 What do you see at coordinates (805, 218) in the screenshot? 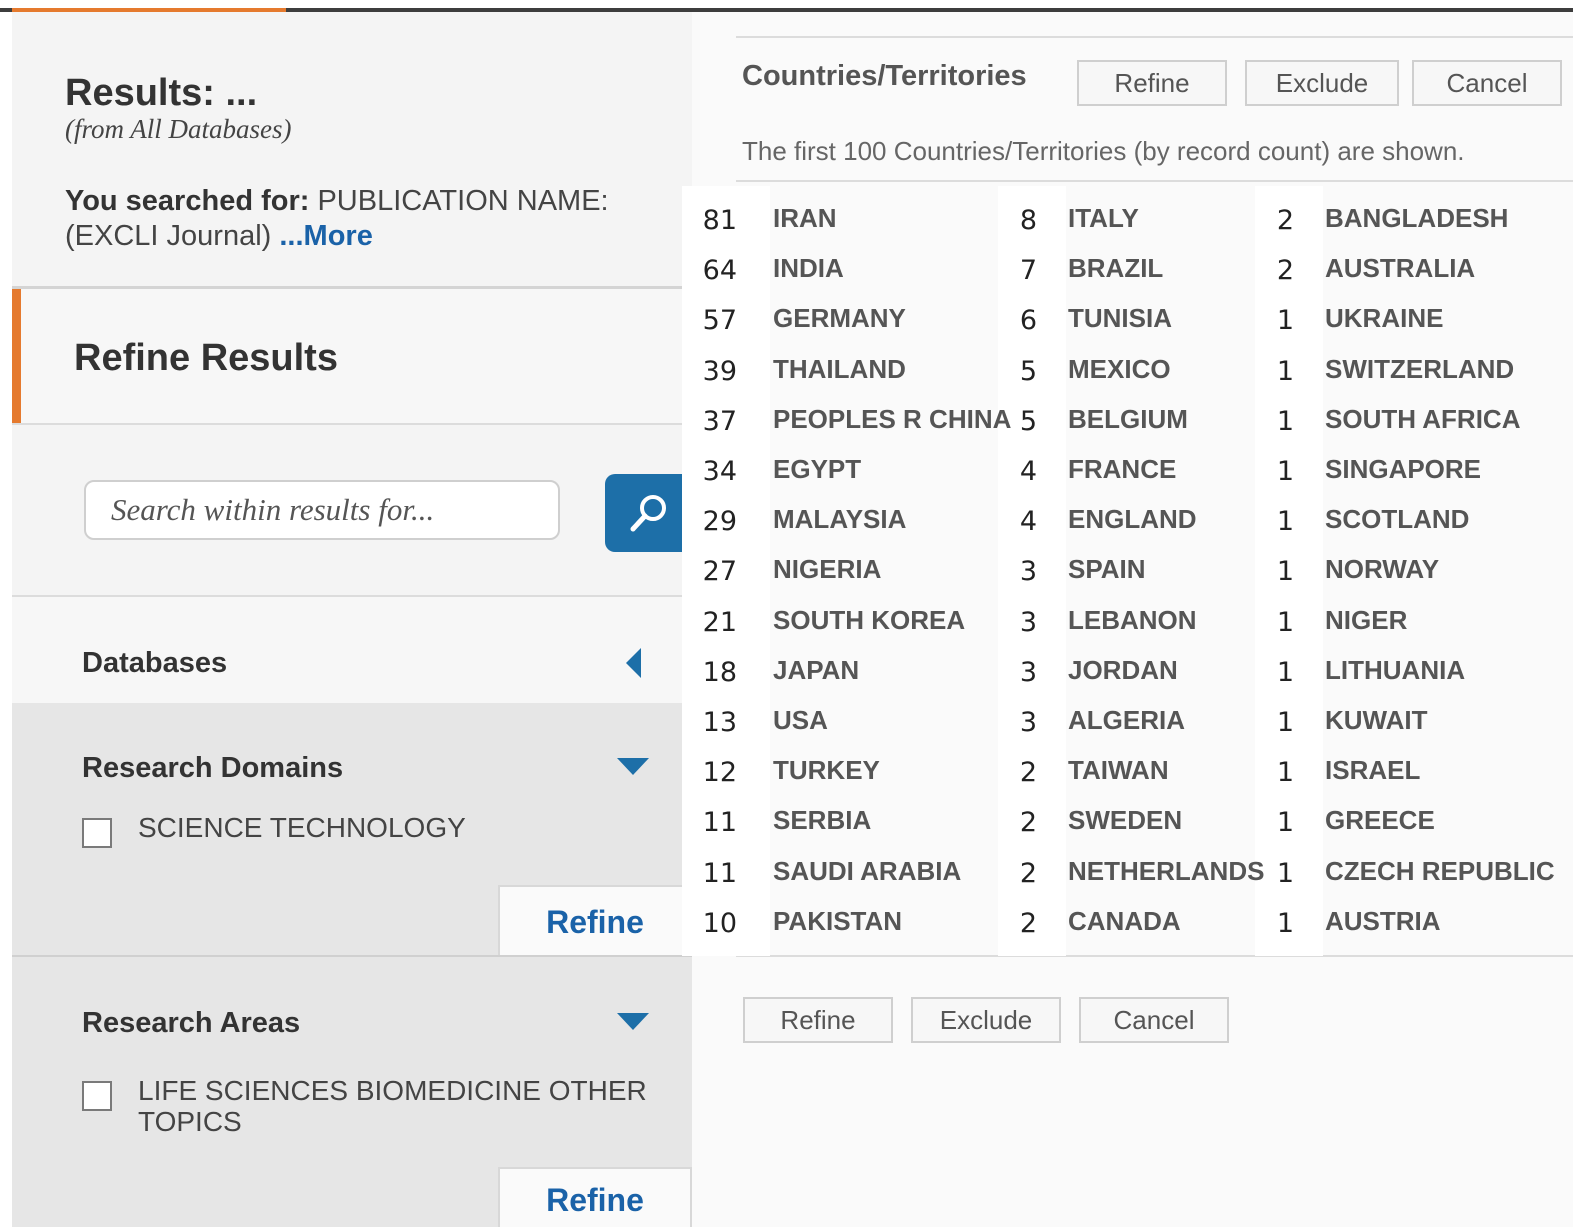
I see `country-name: IRAN` at bounding box center [805, 218].